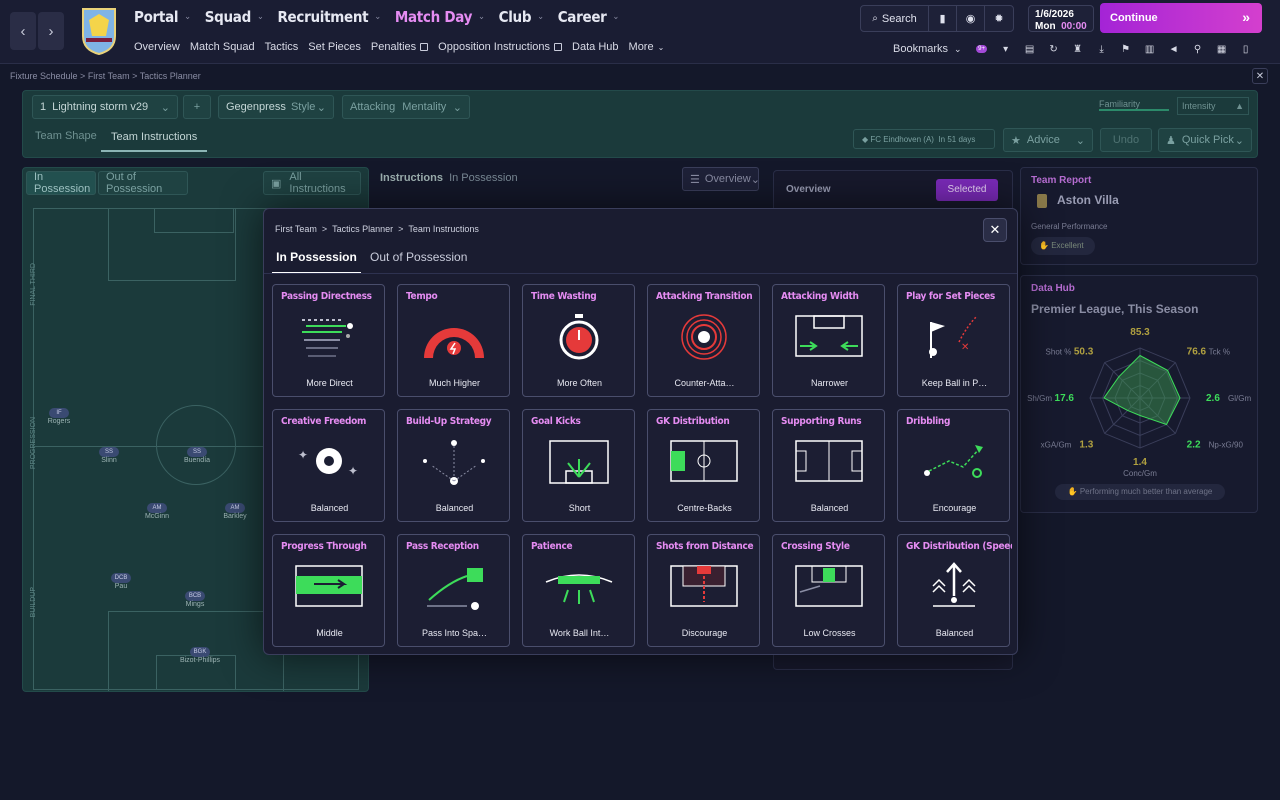 Image resolution: width=1280 pixels, height=800 pixels. Describe the element at coordinates (312, 183) in the screenshot. I see `all-instructions-button: ▣ All Instructions` at that location.